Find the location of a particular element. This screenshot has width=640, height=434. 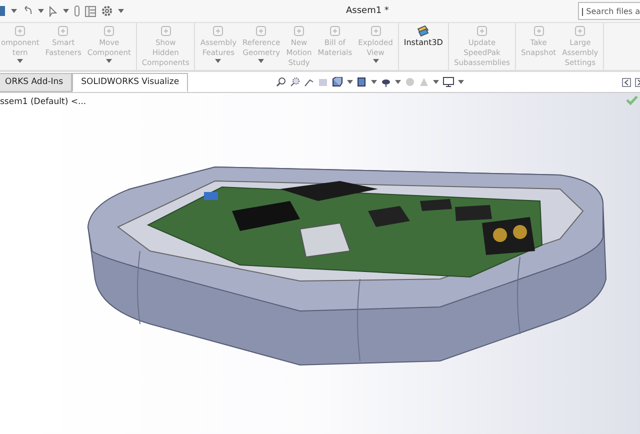

previous-view-icon is located at coordinates (309, 82).